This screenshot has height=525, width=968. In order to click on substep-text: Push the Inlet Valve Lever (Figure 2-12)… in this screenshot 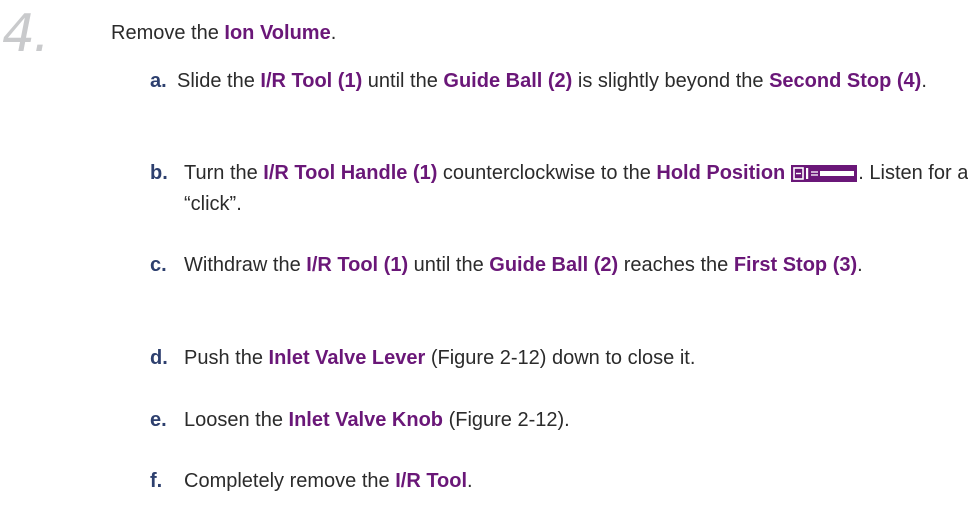, I will do `click(576, 358)`.